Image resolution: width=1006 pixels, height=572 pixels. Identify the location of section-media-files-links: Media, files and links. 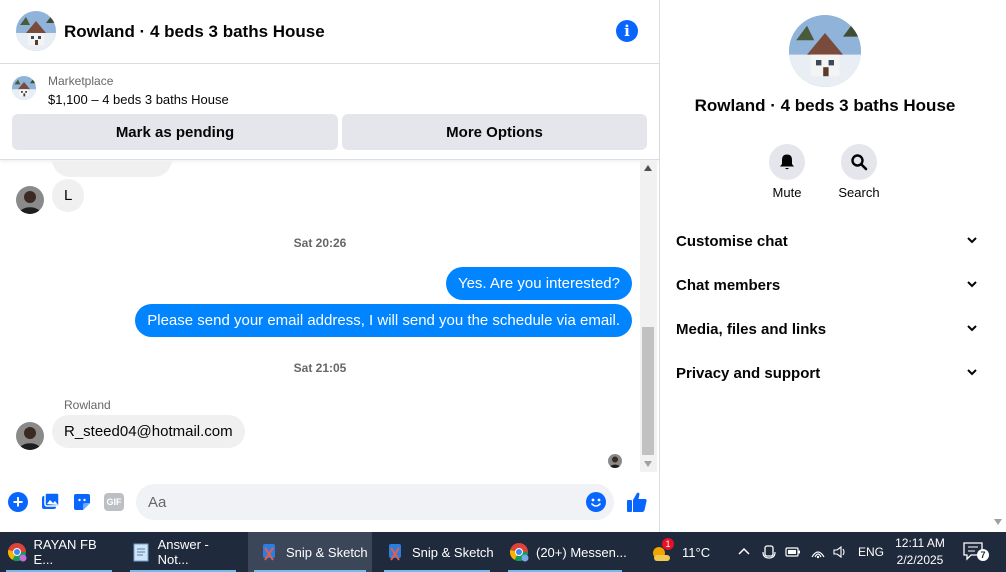
(827, 329).